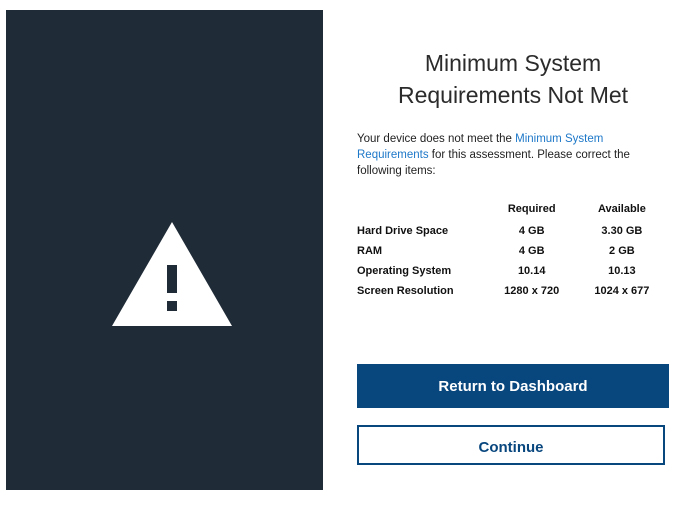  Describe the element at coordinates (531, 271) in the screenshot. I see `row-required: 10.14` at that location.